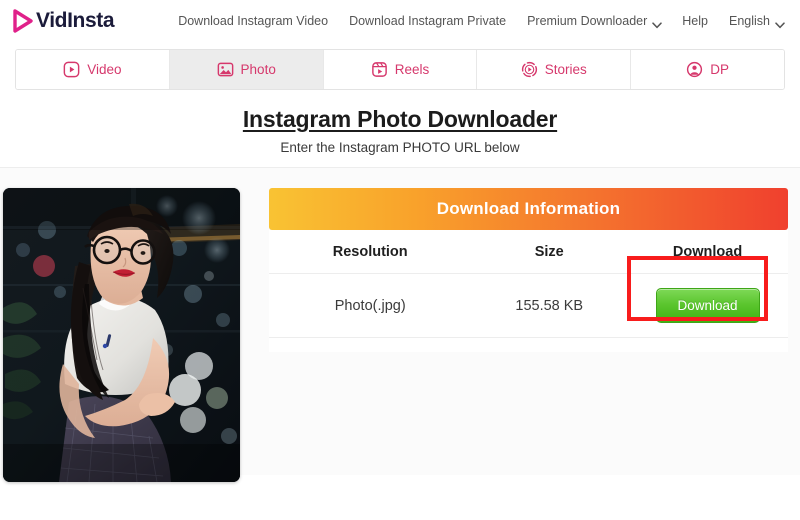 The image size is (800, 520). Describe the element at coordinates (225, 69) in the screenshot. I see `image-picture-icon` at that location.